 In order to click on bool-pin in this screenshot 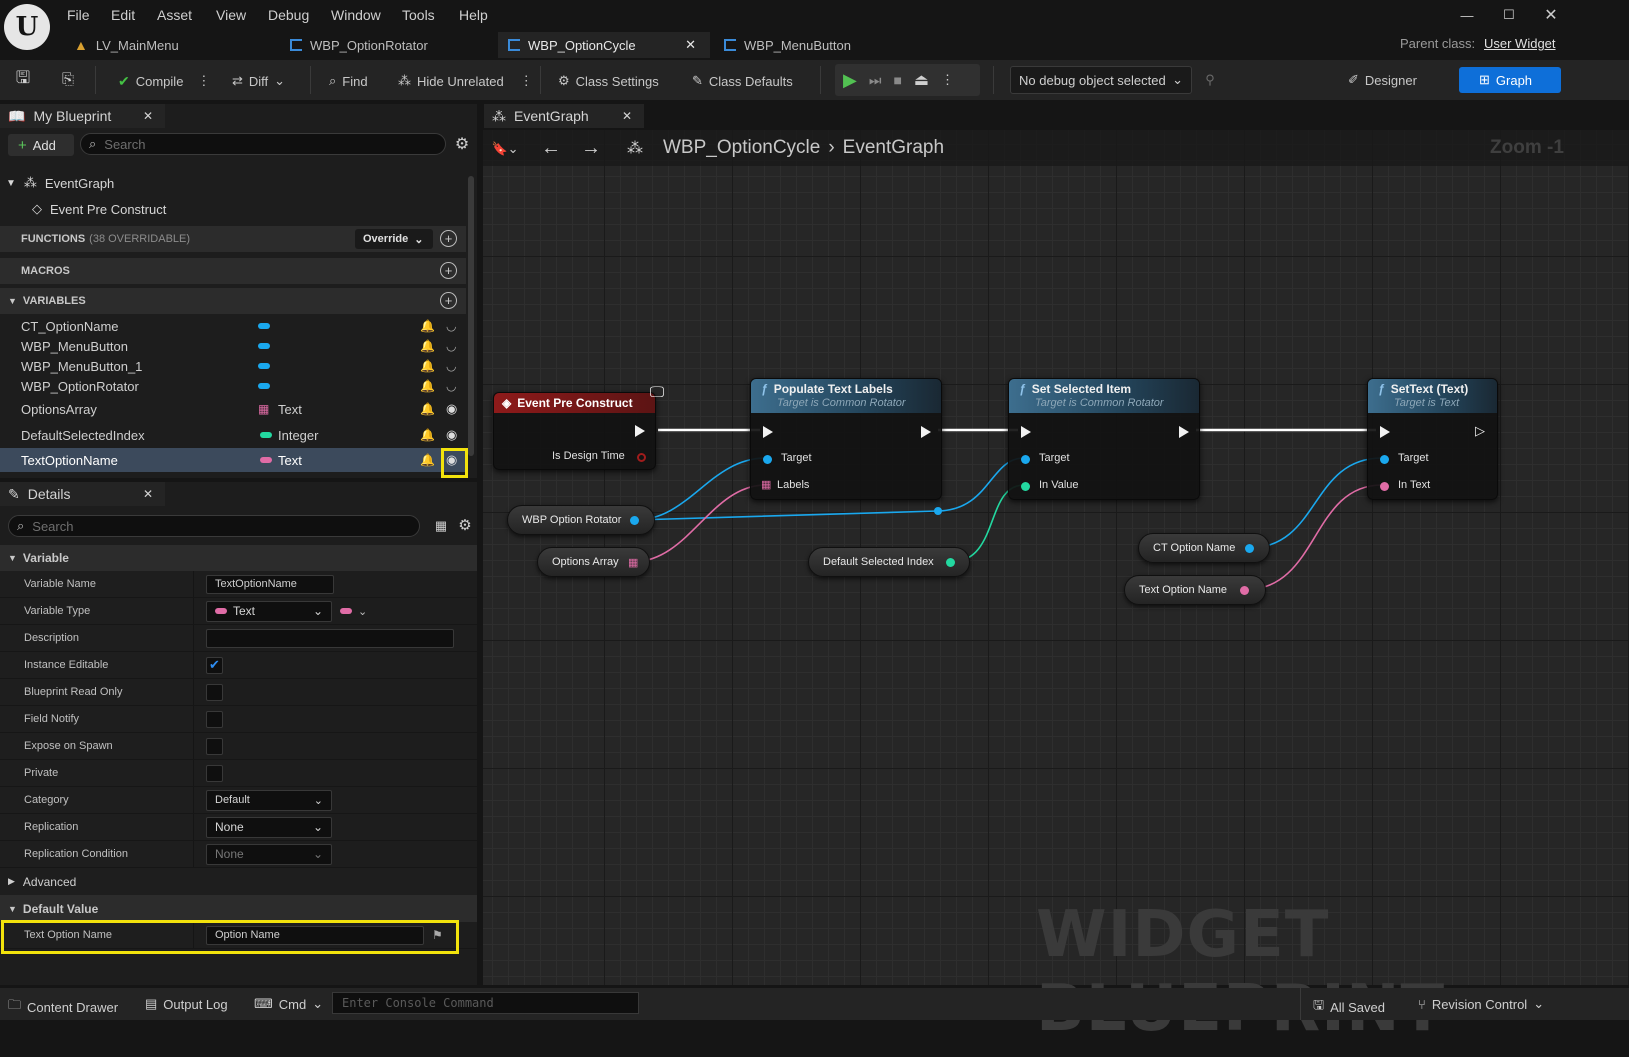, I will do `click(641, 457)`.